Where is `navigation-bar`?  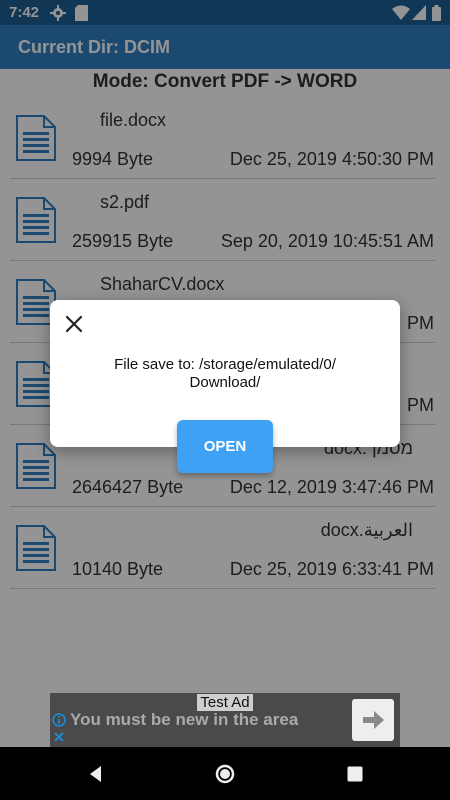 navigation-bar is located at coordinates (225, 773).